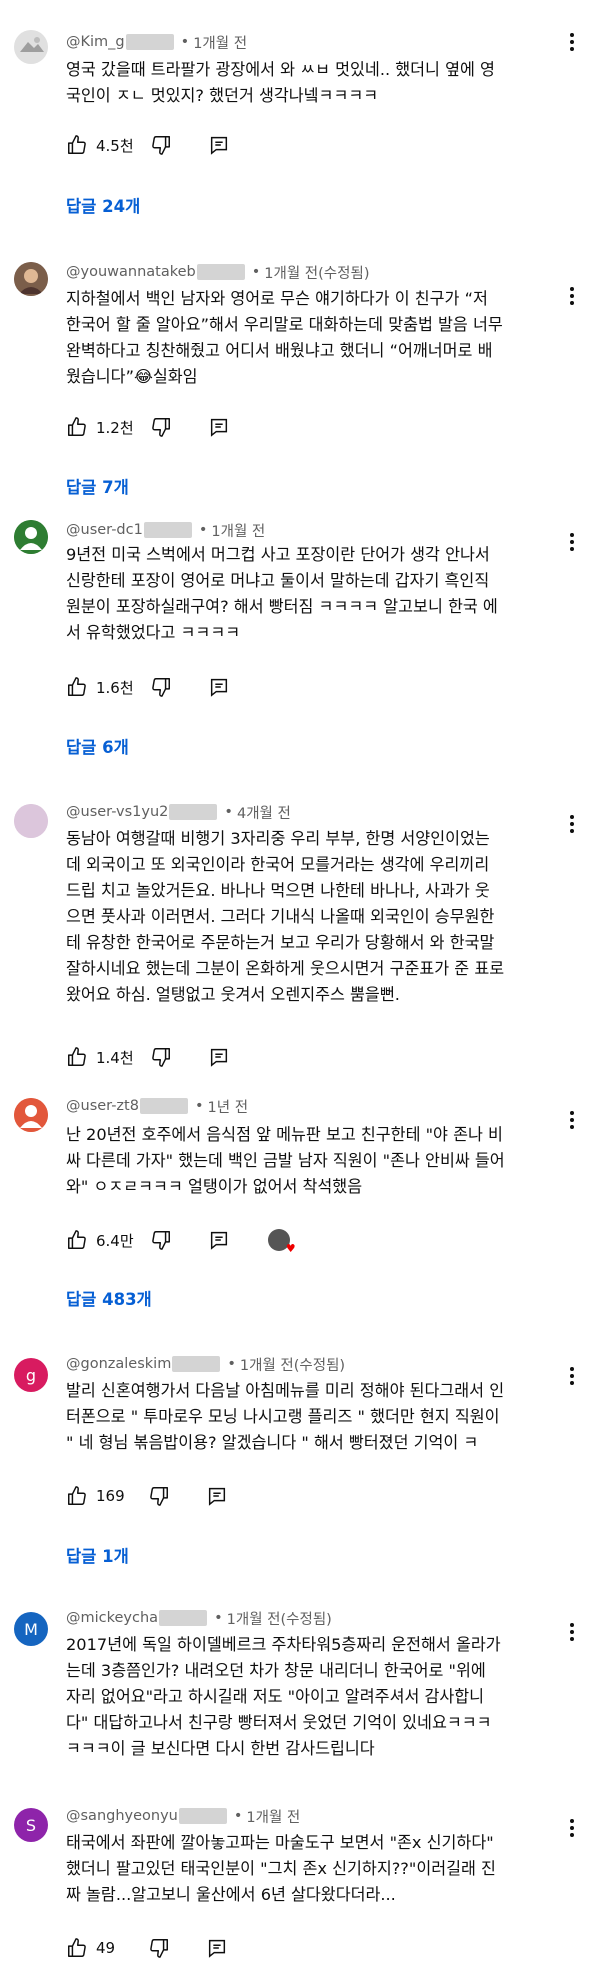 This screenshot has width=600, height=1974. I want to click on comment-meta: @youwannatakeb • 1개월 전(수정됨), so click(218, 272).